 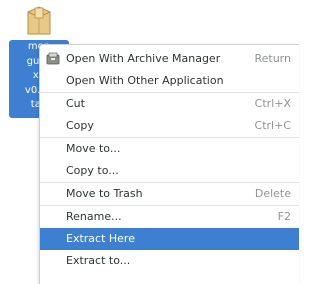 What do you see at coordinates (143, 58) in the screenshot?
I see `menu-item-label: Open With Archive Manager` at bounding box center [143, 58].